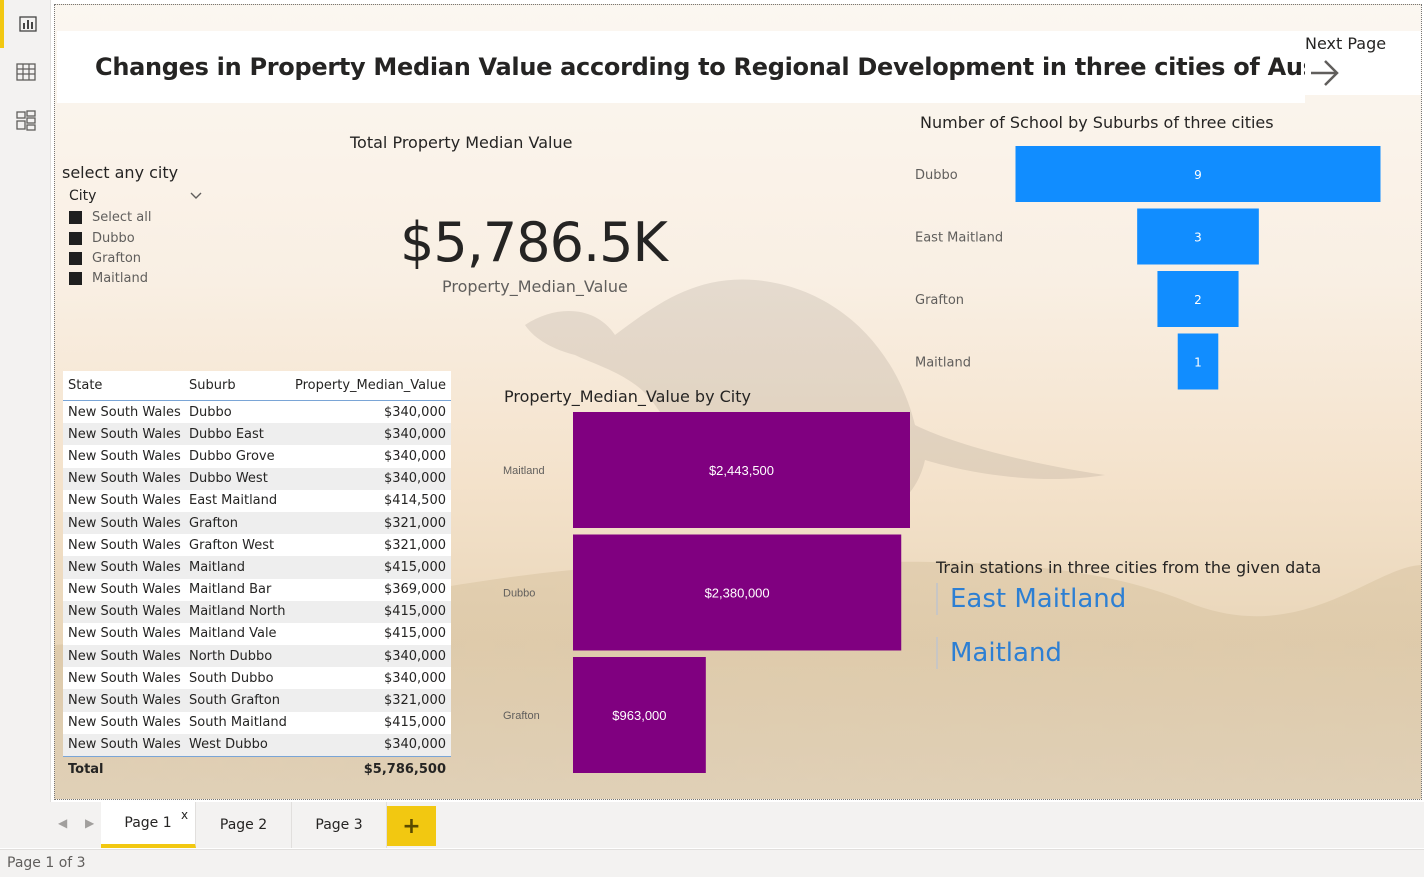 The height and width of the screenshot is (877, 1424). I want to click on tab-page-3: Page 3, so click(339, 825).